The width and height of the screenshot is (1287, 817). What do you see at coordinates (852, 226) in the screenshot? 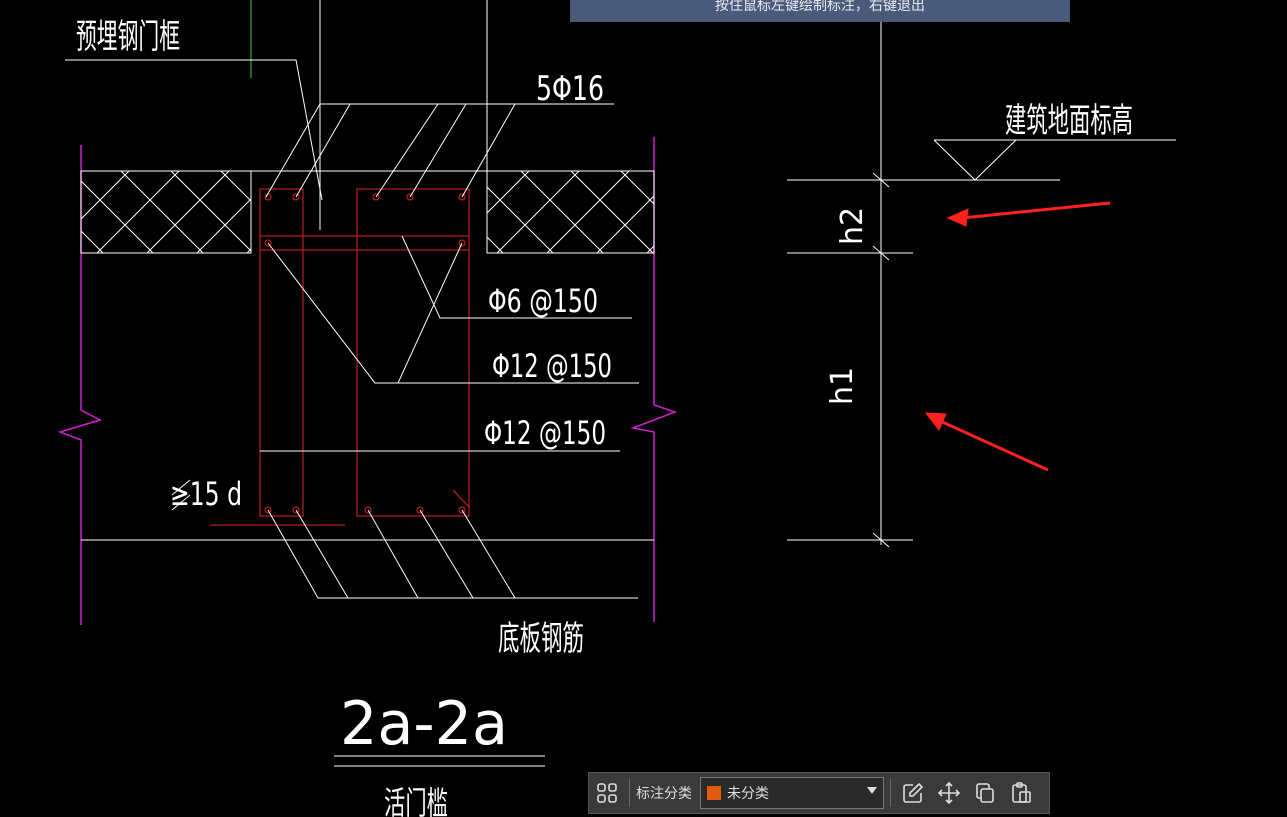
I see `label-h2: h2` at bounding box center [852, 226].